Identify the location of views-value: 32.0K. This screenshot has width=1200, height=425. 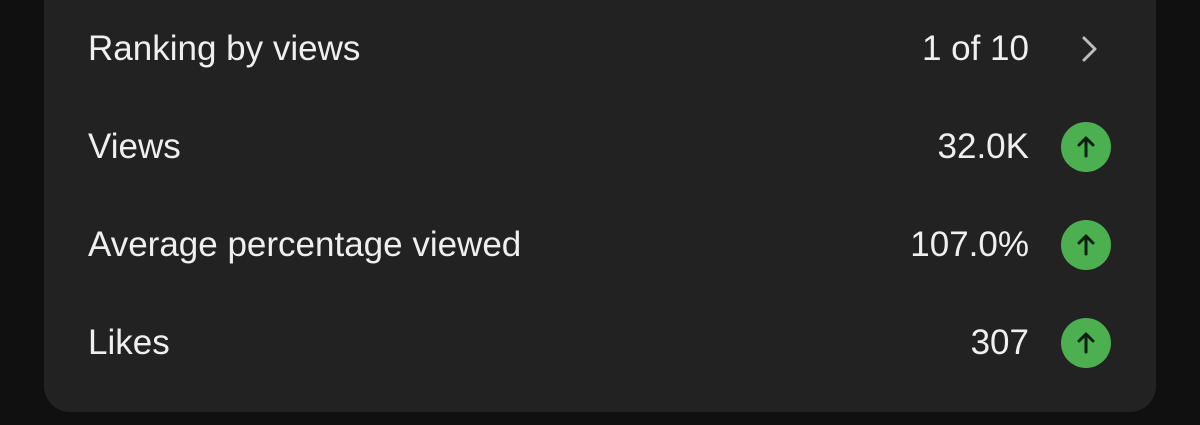
(983, 146).